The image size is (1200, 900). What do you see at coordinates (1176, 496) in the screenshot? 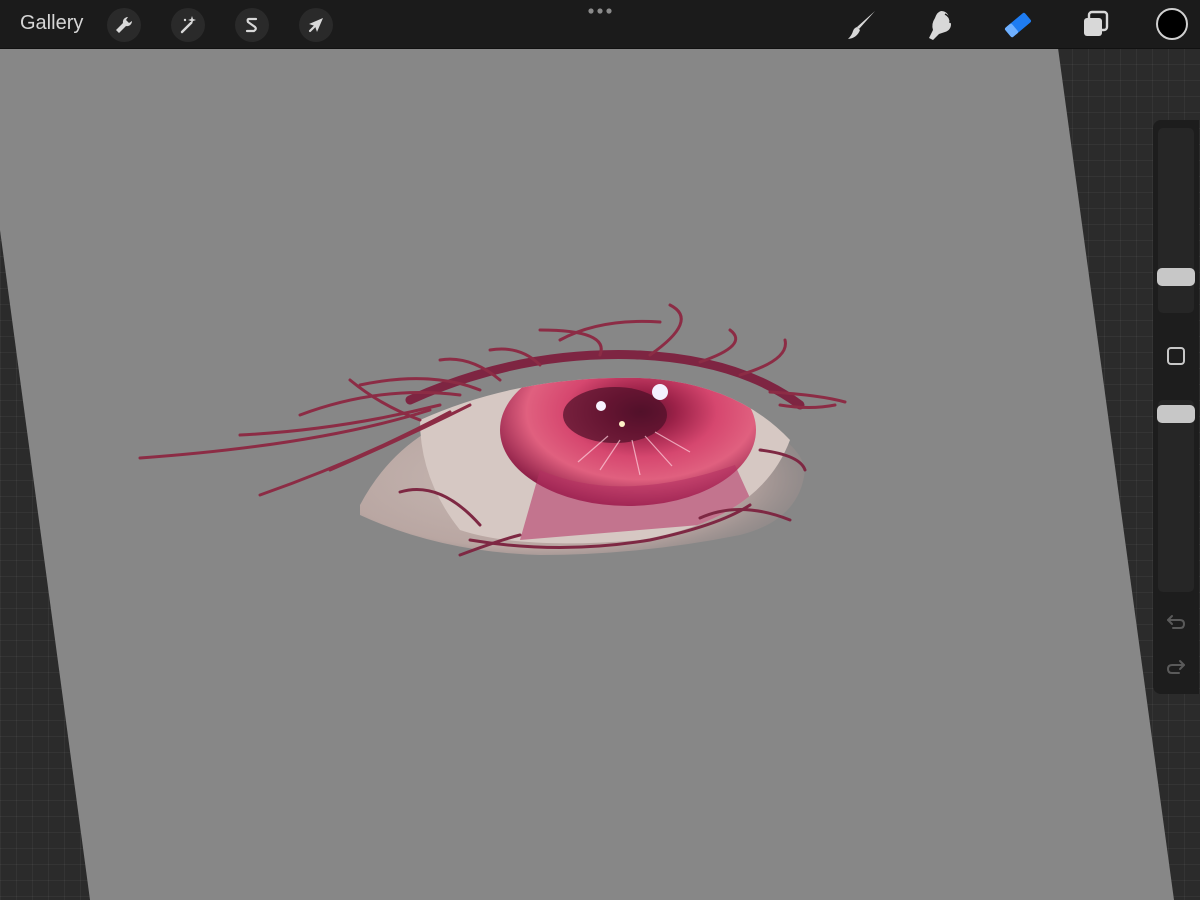
I see `opacity-slider` at bounding box center [1176, 496].